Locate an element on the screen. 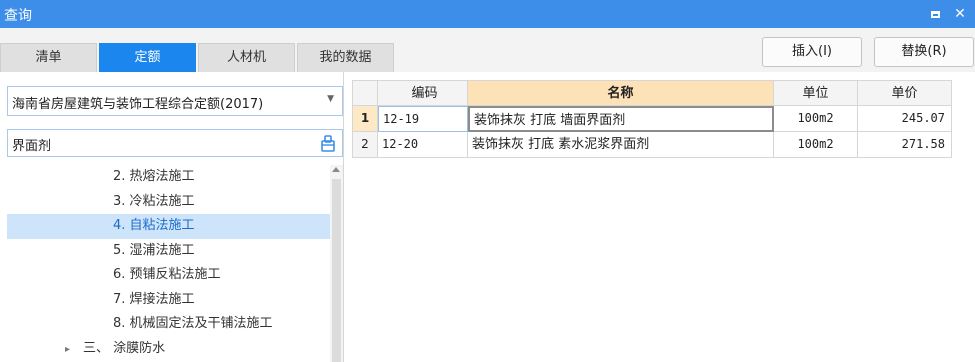 The height and width of the screenshot is (362, 975). tree-item-label: 8. 机械固定法及干铺法施工 is located at coordinates (193, 323).